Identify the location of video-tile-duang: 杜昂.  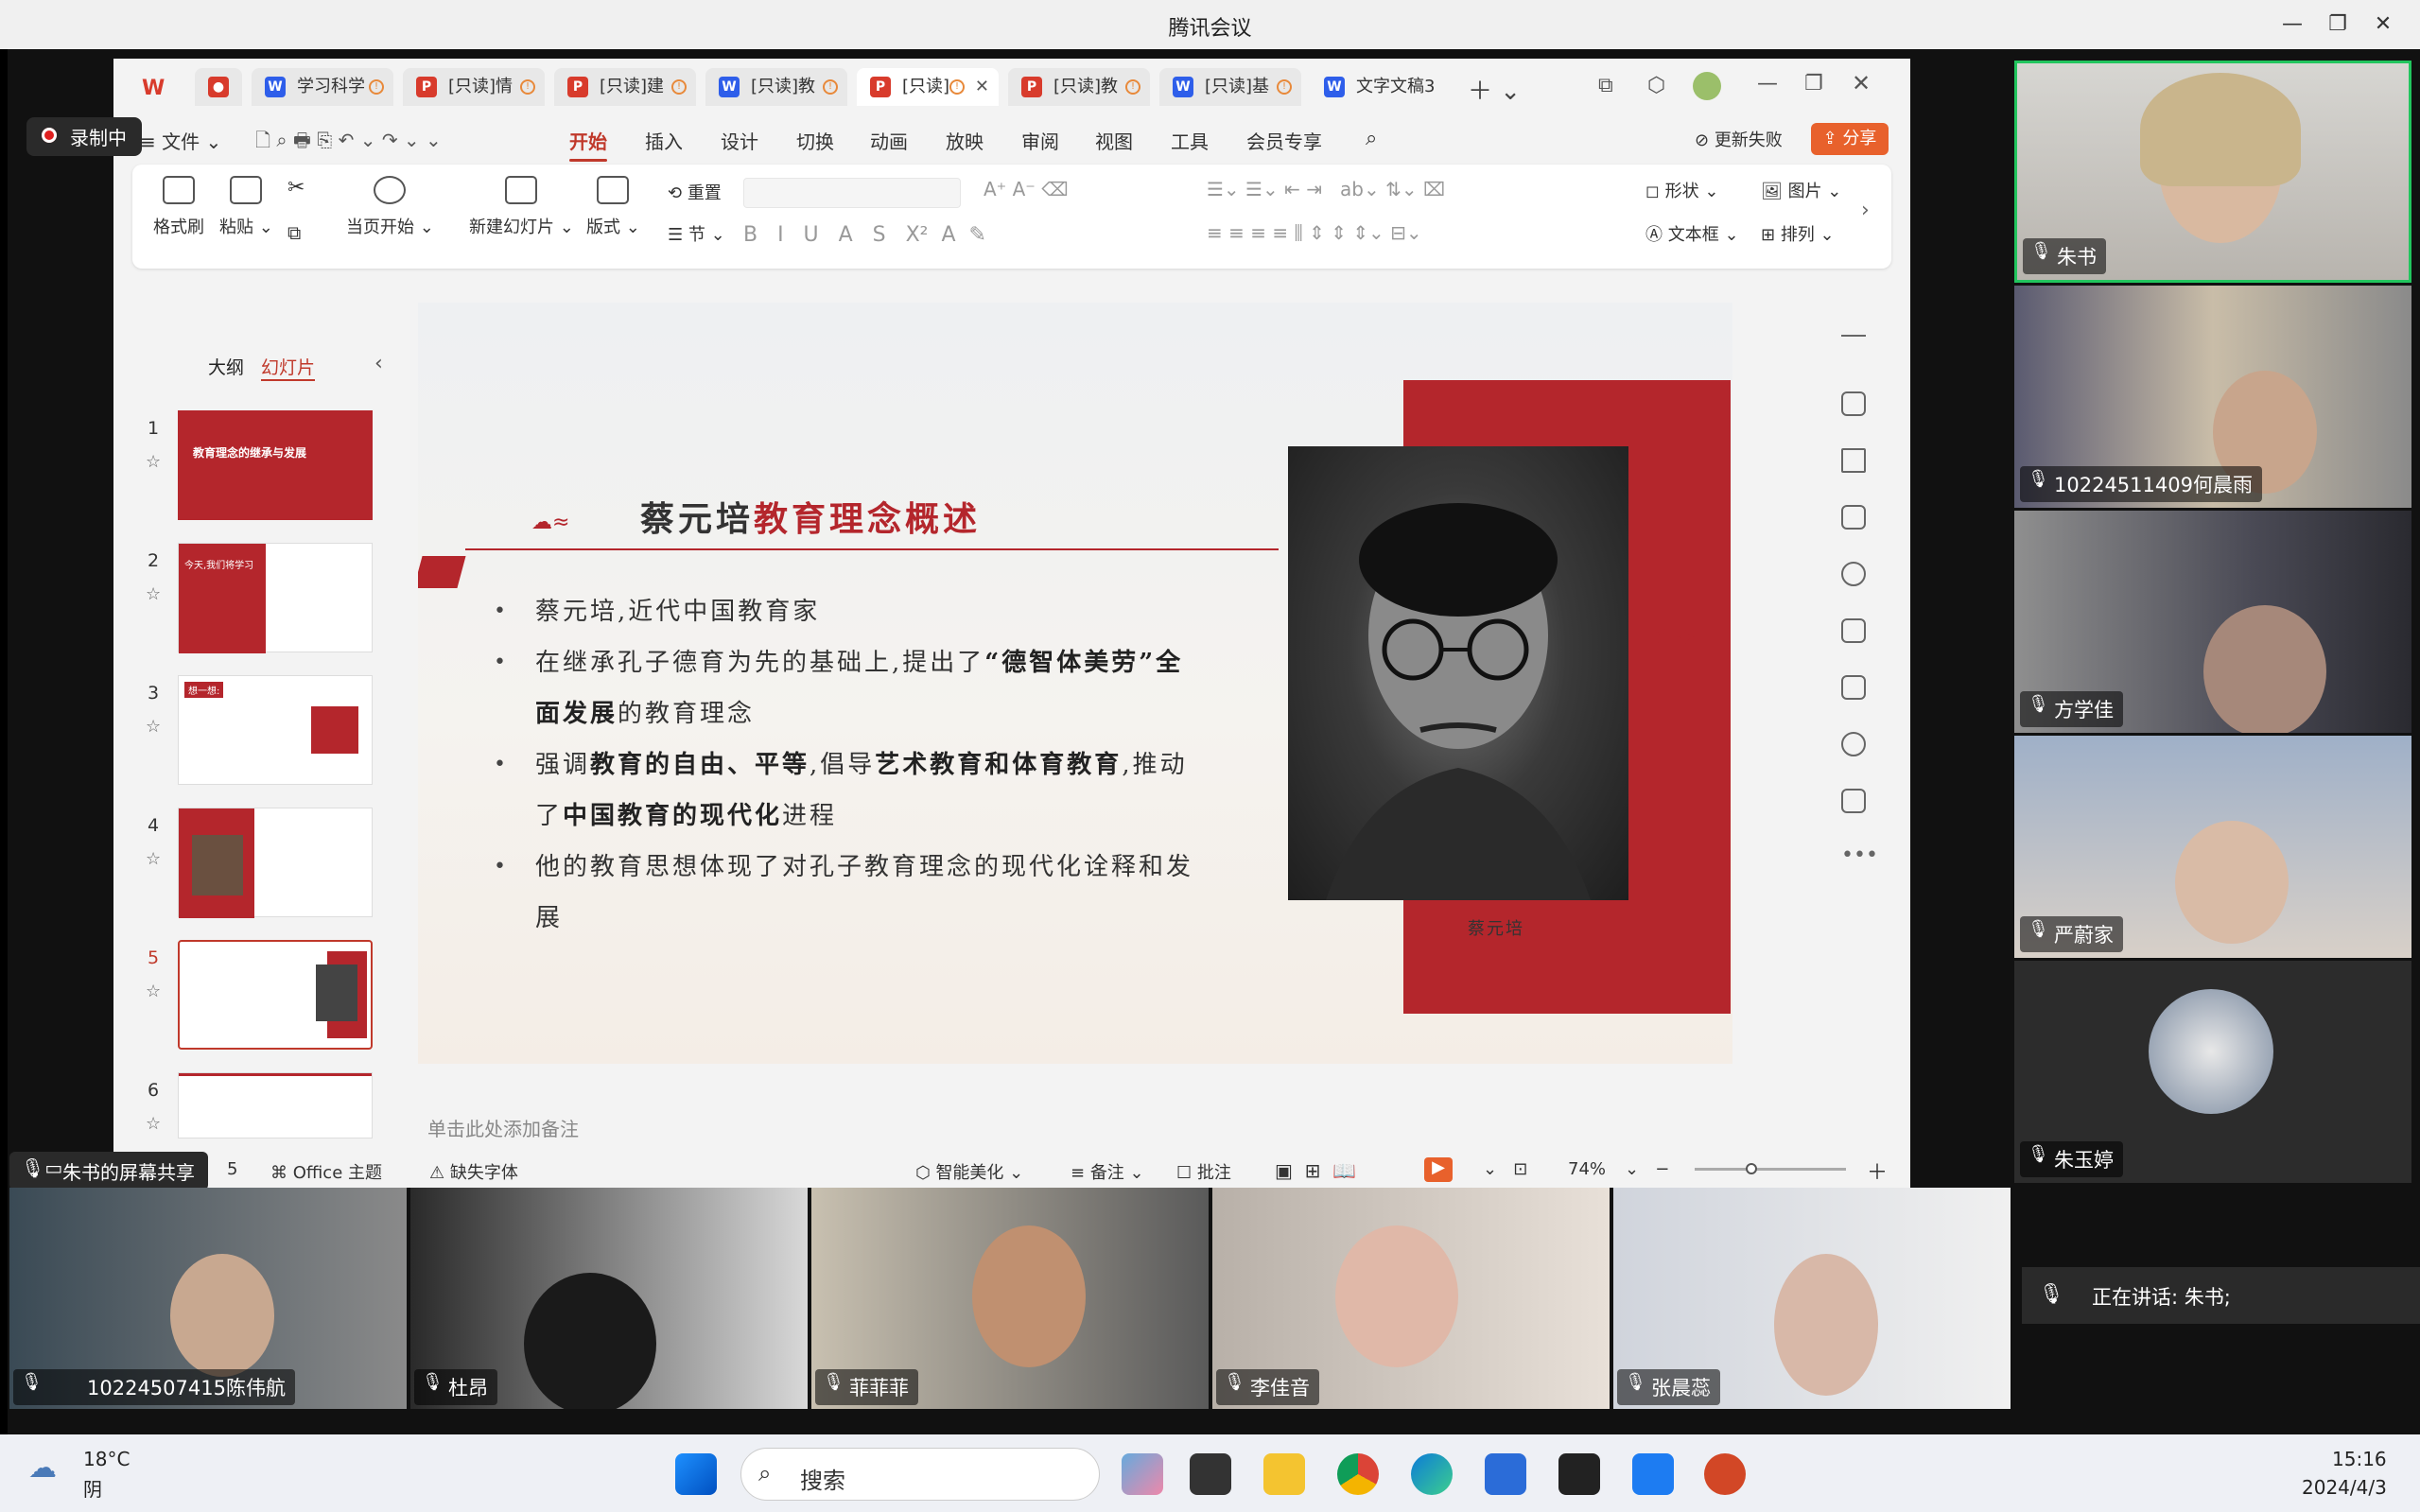
(609, 1298).